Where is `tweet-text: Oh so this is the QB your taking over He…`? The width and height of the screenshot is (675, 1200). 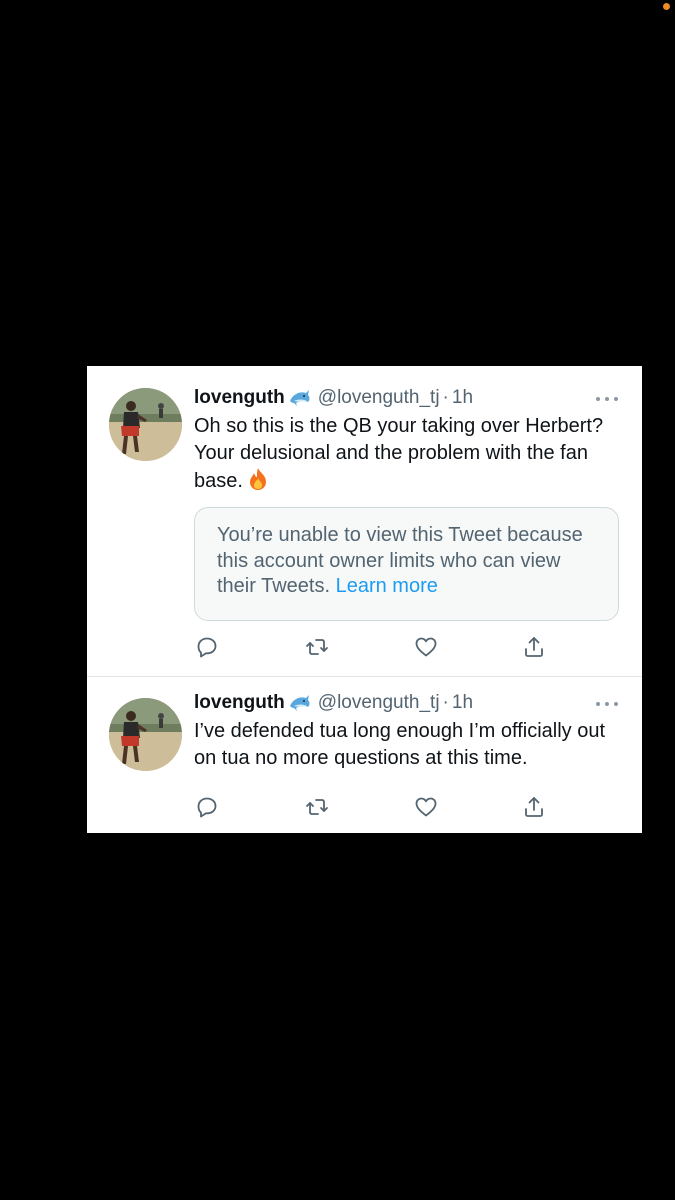
tweet-text: Oh so this is the QB your taking over He… is located at coordinates (406, 454).